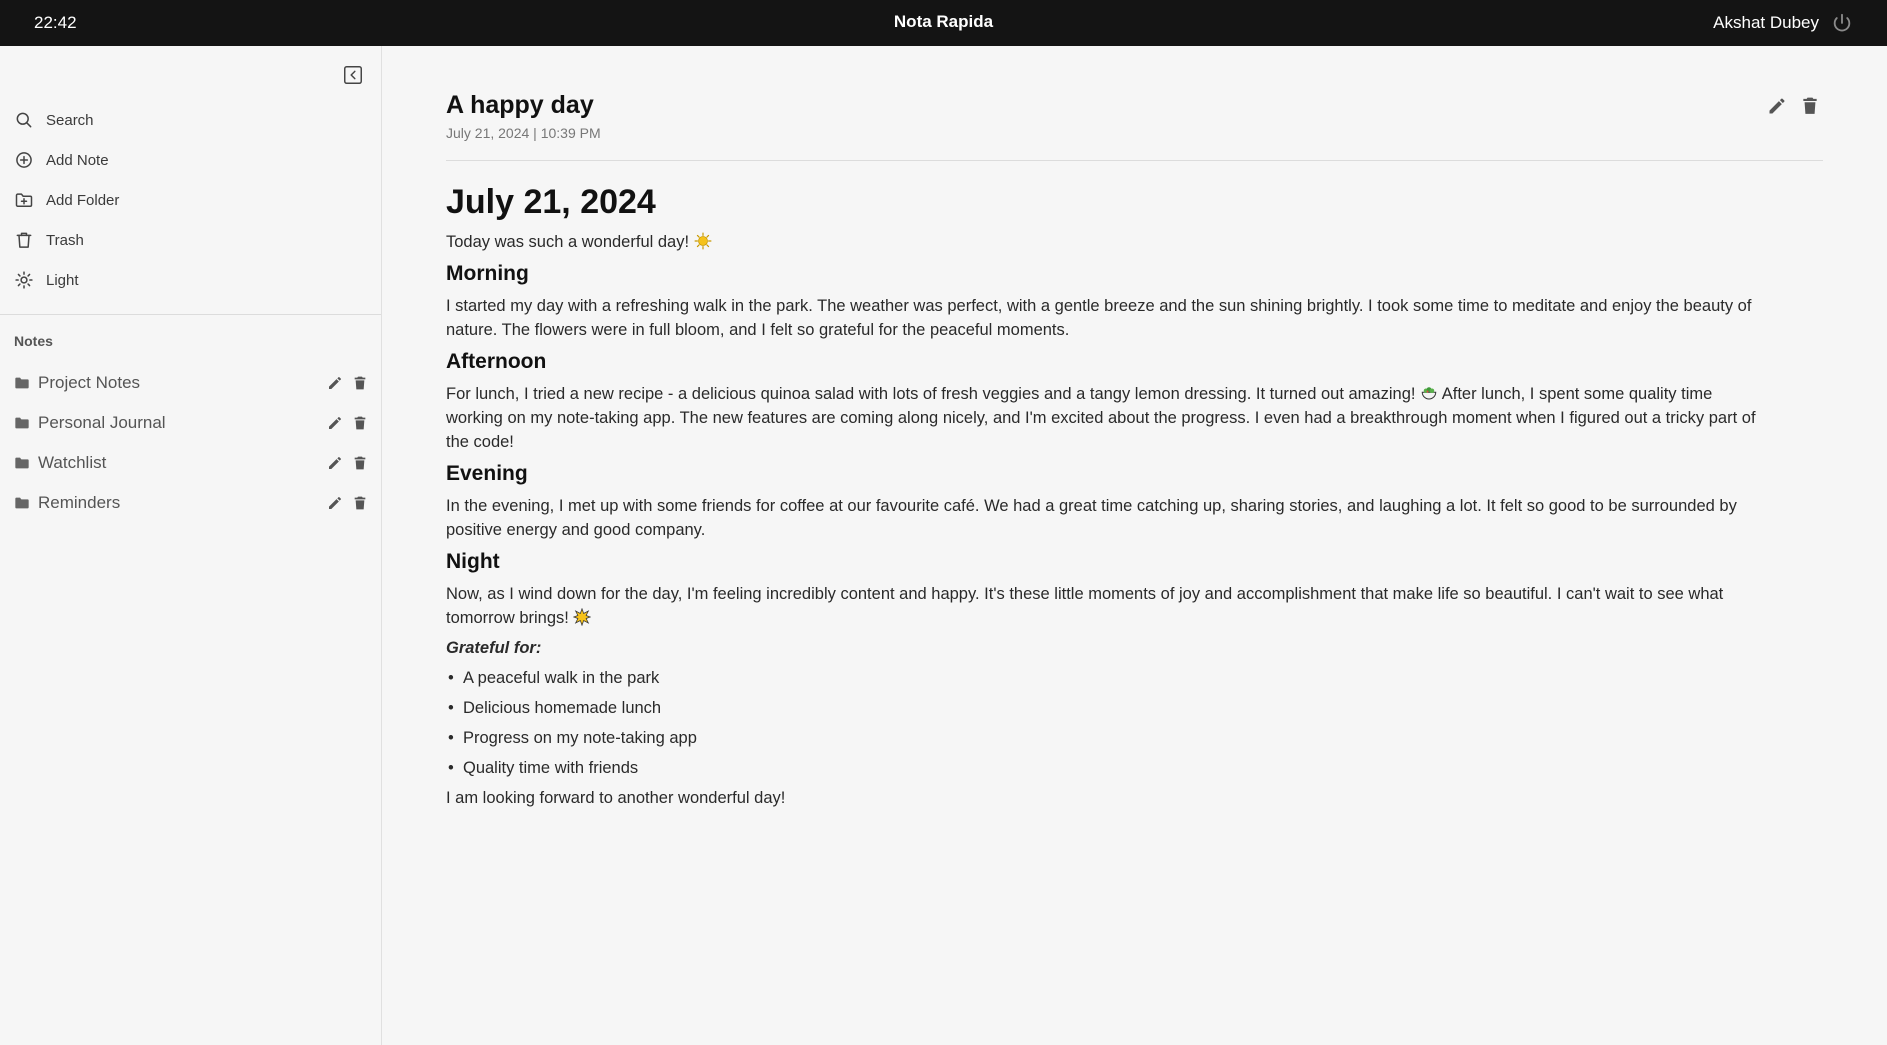 Image resolution: width=1887 pixels, height=1045 pixels. Describe the element at coordinates (487, 273) in the screenshot. I see `section-heading-morning: Morning` at that location.